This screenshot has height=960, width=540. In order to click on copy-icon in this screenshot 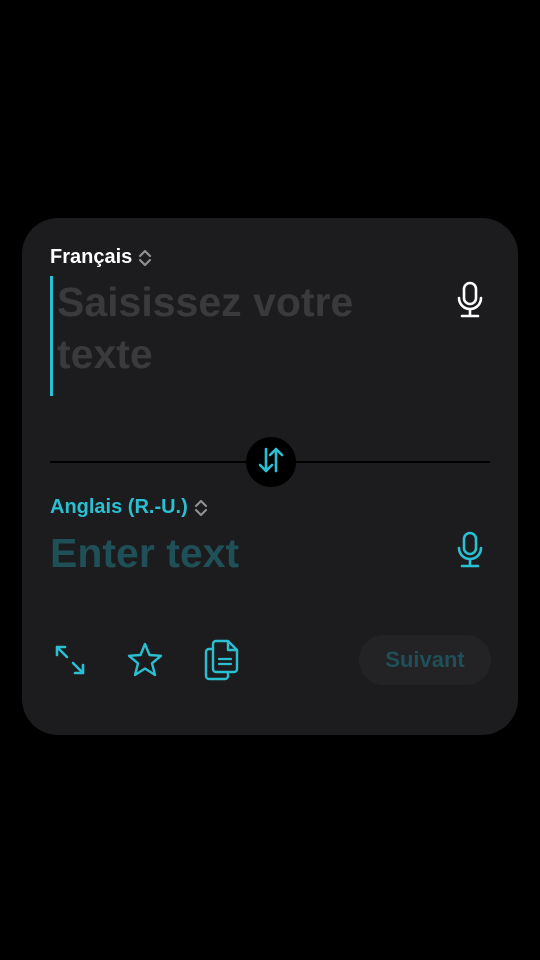, I will do `click(222, 660)`.